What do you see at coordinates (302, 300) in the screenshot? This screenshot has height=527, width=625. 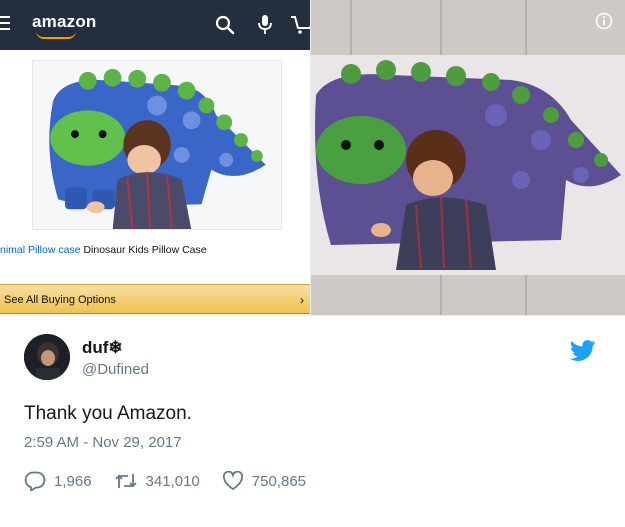 I see `chevron-right-icon: ›` at bounding box center [302, 300].